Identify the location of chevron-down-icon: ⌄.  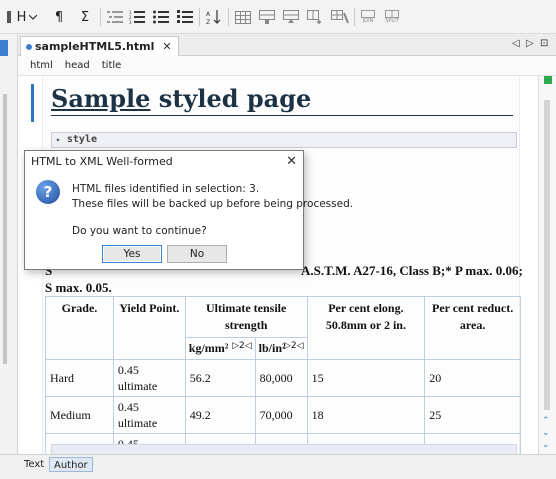
(546, 433).